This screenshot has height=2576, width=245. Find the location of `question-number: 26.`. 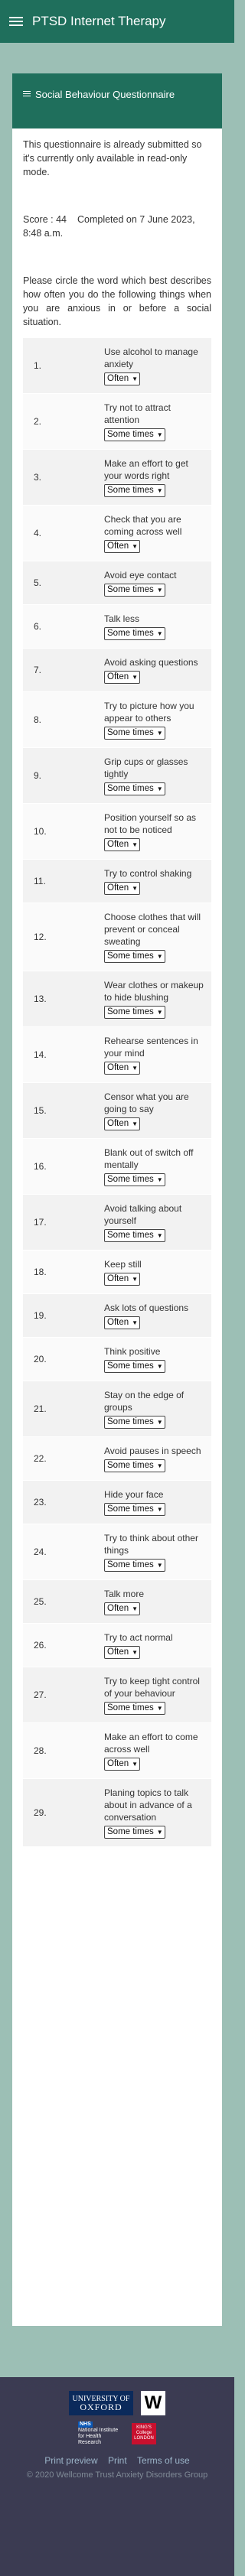

question-number: 26. is located at coordinates (63, 1645).